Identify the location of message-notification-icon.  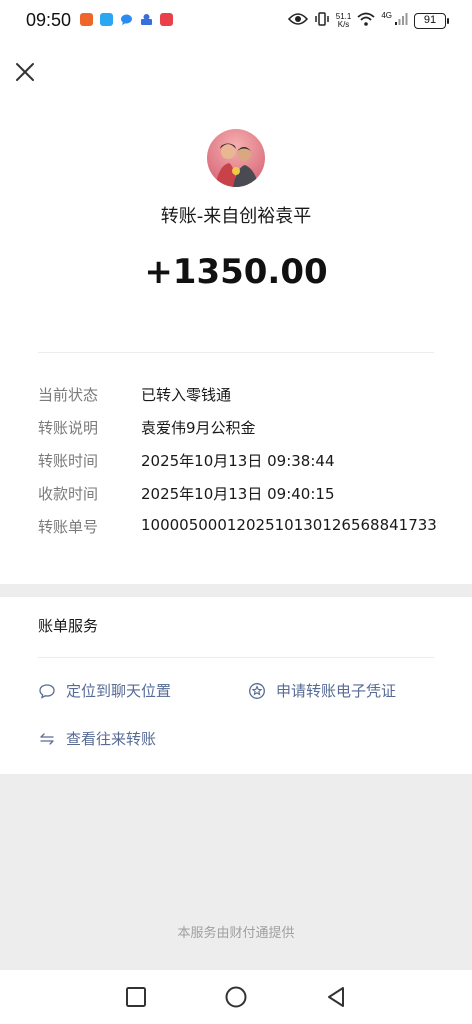
(126, 19).